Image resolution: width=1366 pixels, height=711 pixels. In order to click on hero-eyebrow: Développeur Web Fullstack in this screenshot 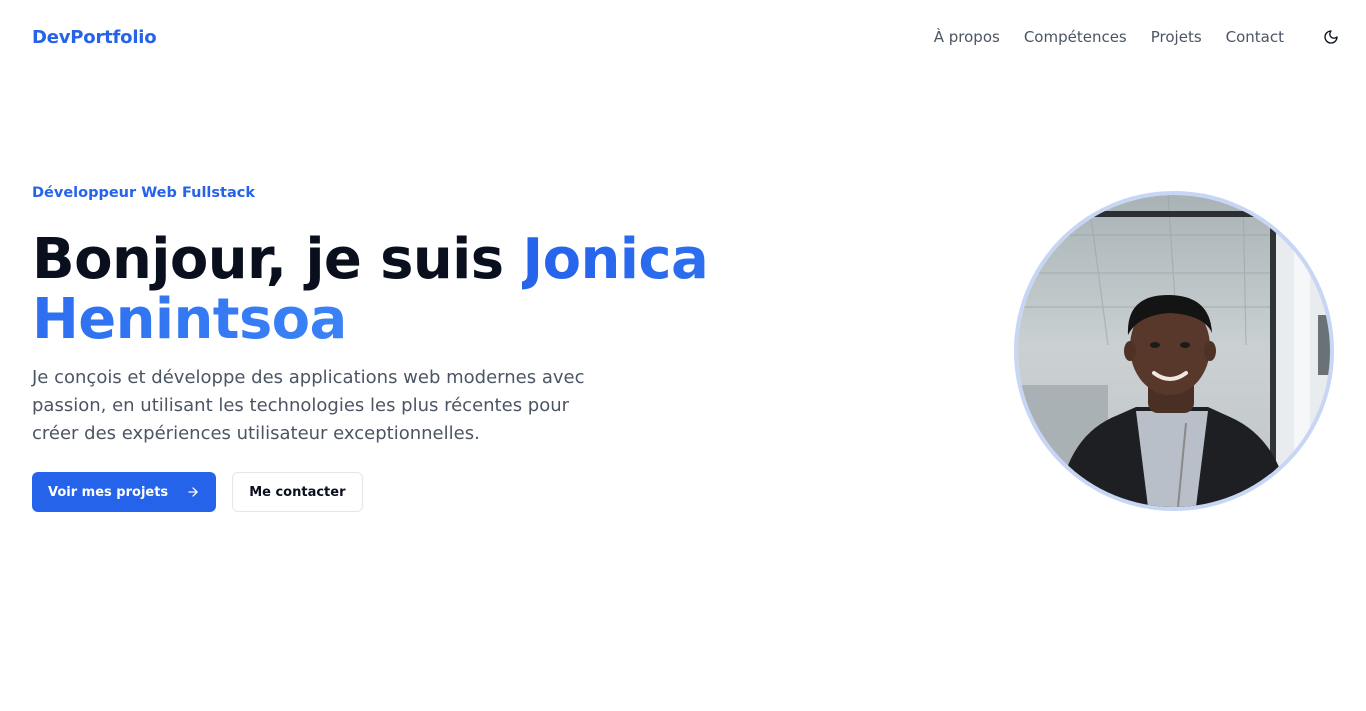, I will do `click(143, 193)`.